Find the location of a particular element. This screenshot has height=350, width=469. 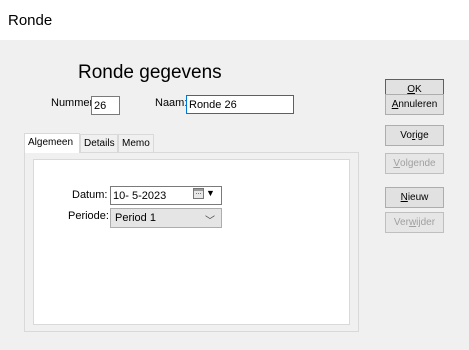

tab-details: Details is located at coordinates (99, 143).